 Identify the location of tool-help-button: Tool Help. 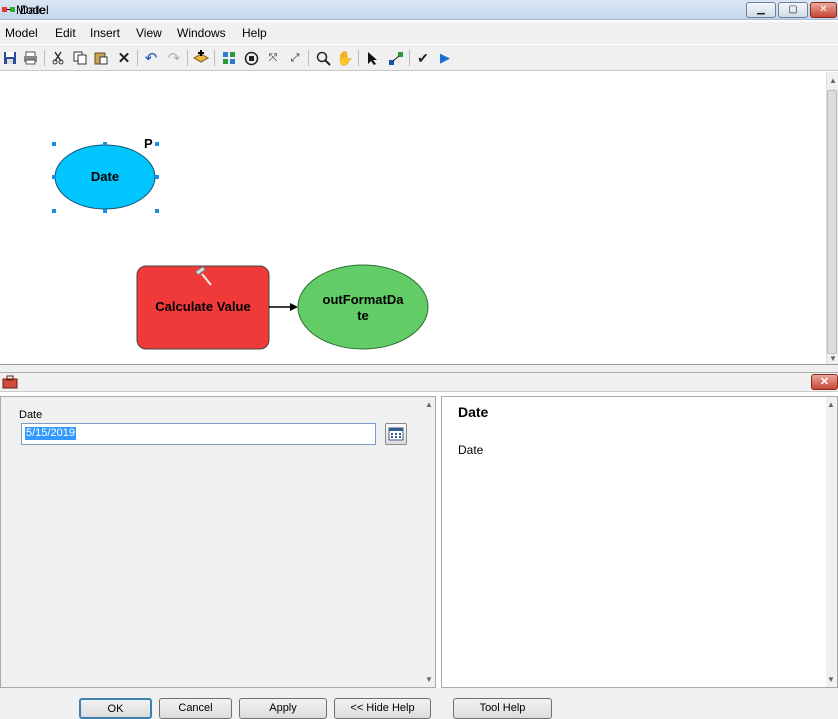
(502, 708).